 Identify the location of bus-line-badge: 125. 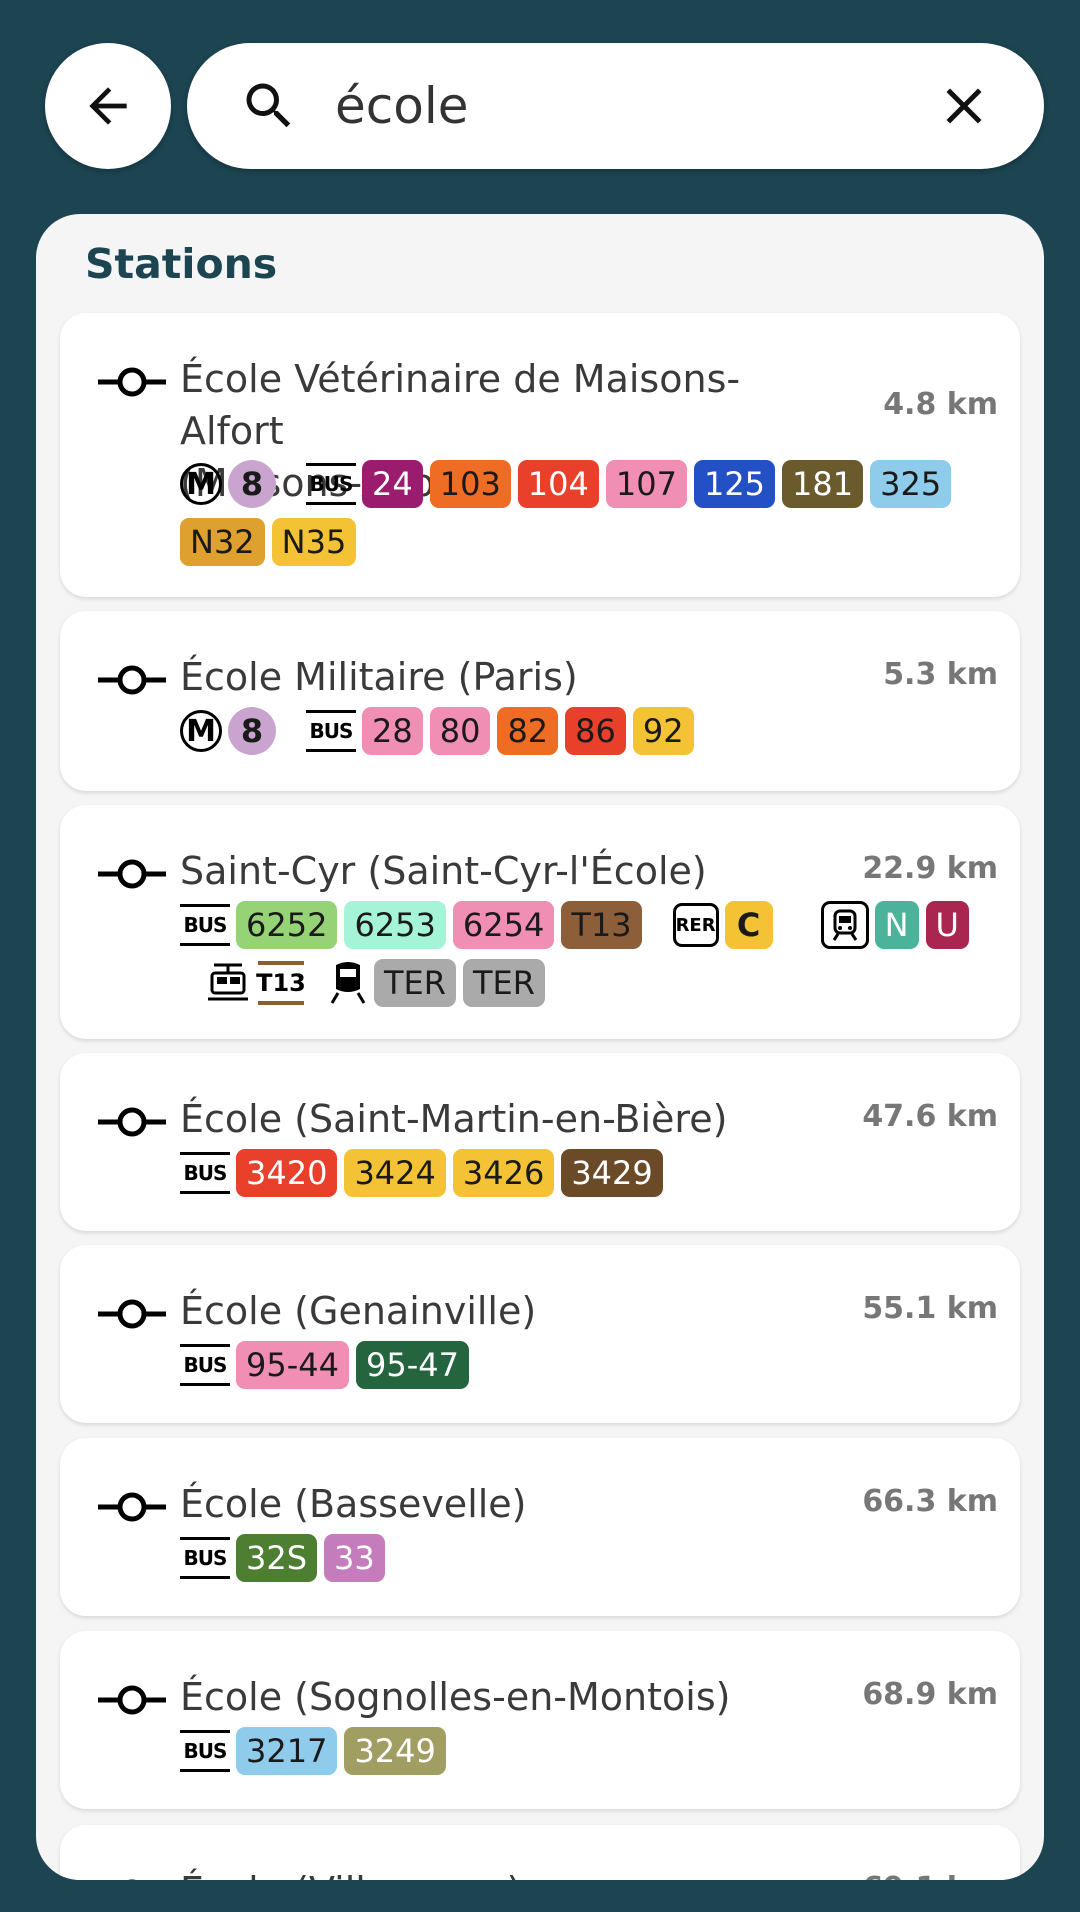
(734, 484).